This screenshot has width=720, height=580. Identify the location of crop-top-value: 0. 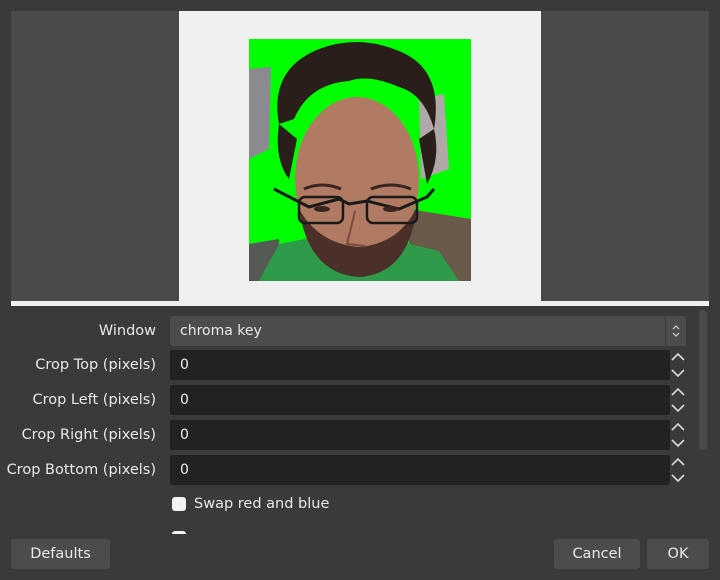
(184, 365).